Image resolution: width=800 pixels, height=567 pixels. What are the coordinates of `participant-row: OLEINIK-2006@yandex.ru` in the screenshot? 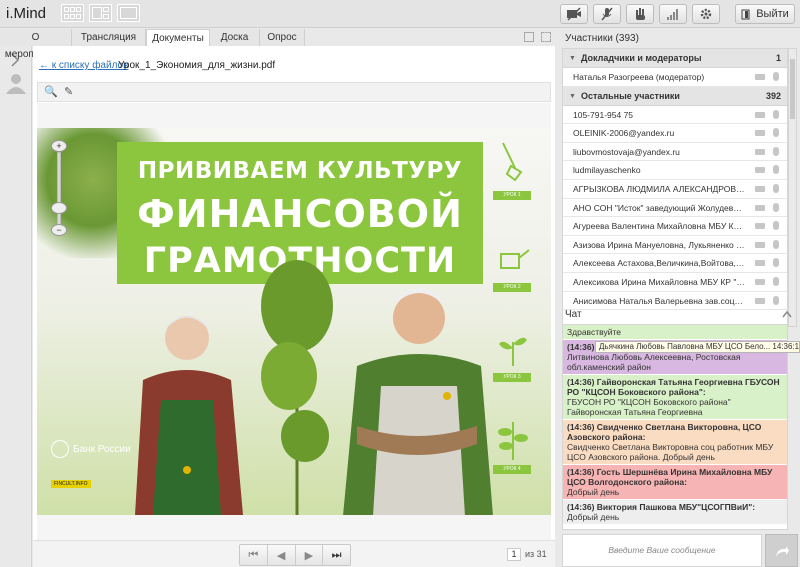 It's located at (675, 133).